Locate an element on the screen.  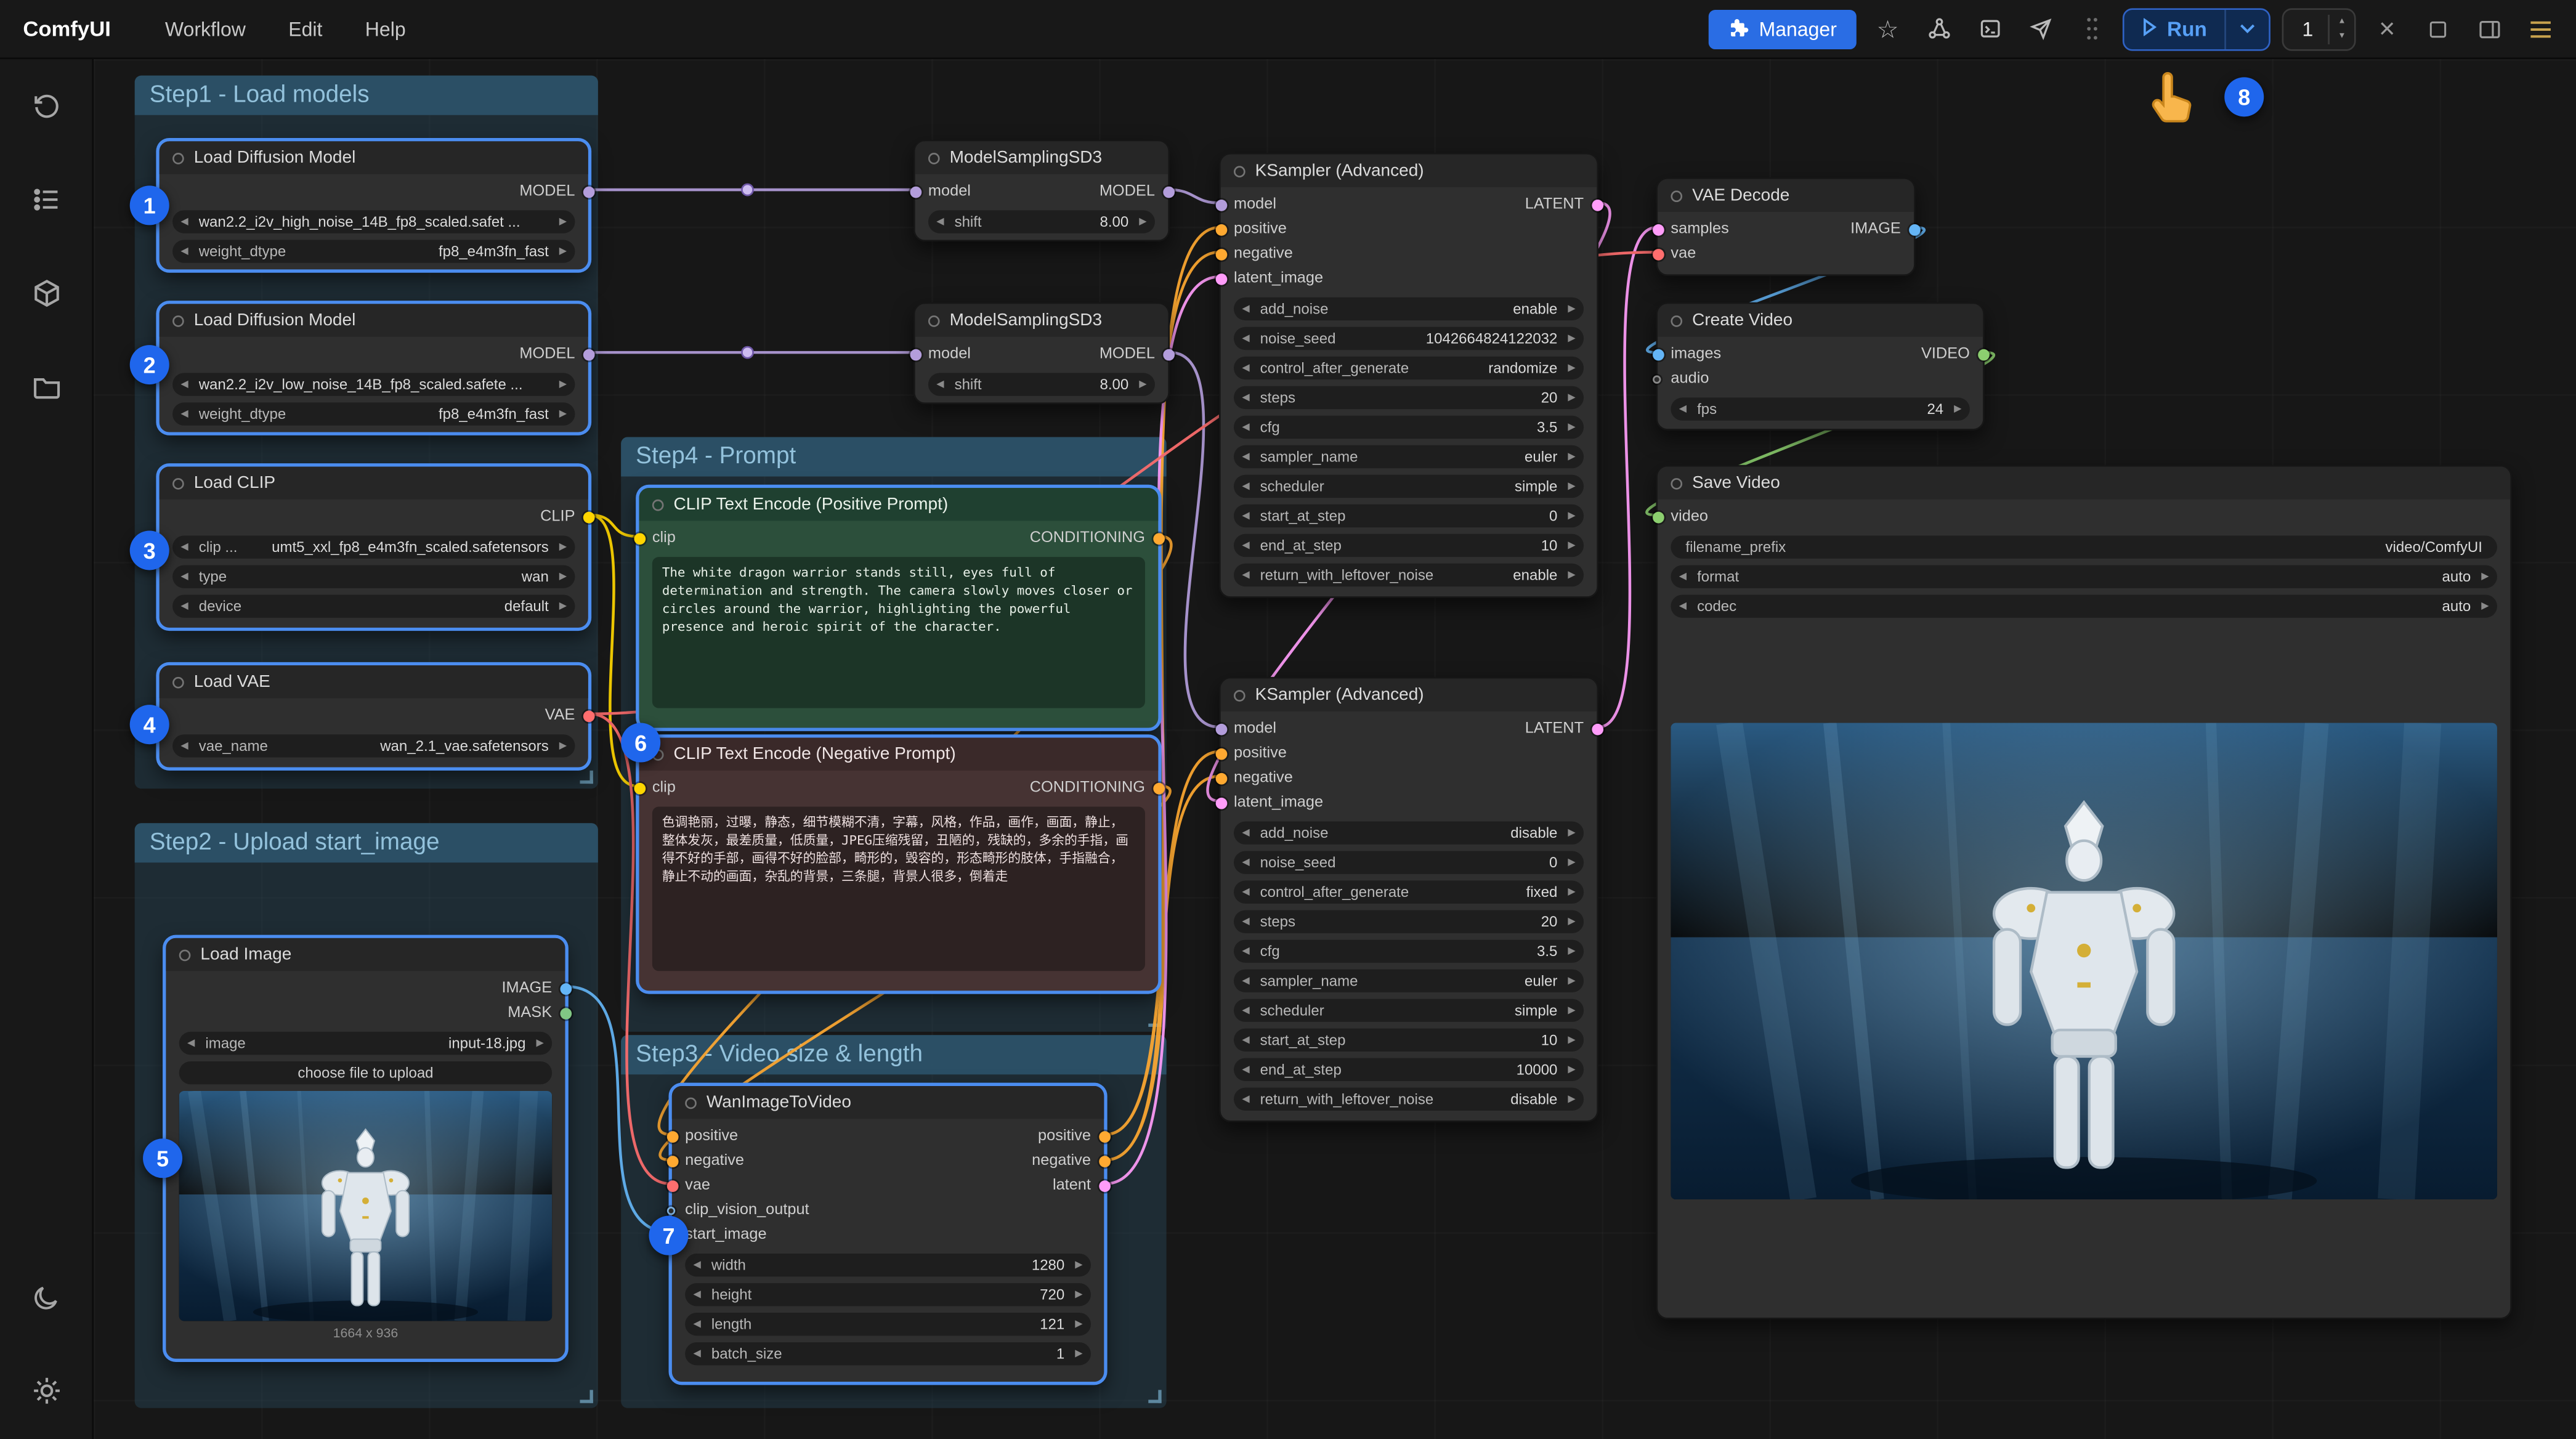
widget-steps: steps 20 is located at coordinates (1408, 922).